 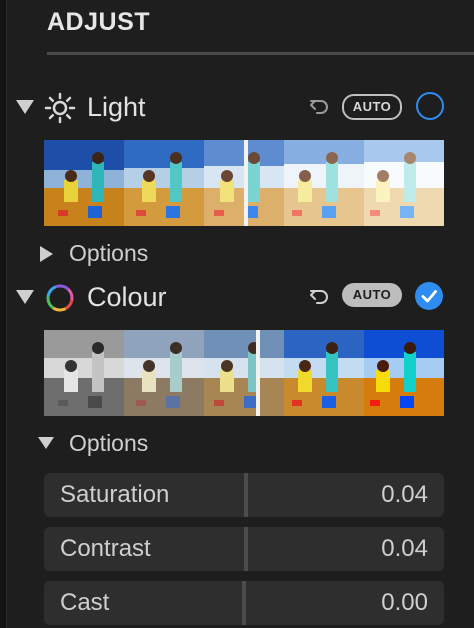 What do you see at coordinates (60, 298) in the screenshot?
I see `colour-wheel-icon` at bounding box center [60, 298].